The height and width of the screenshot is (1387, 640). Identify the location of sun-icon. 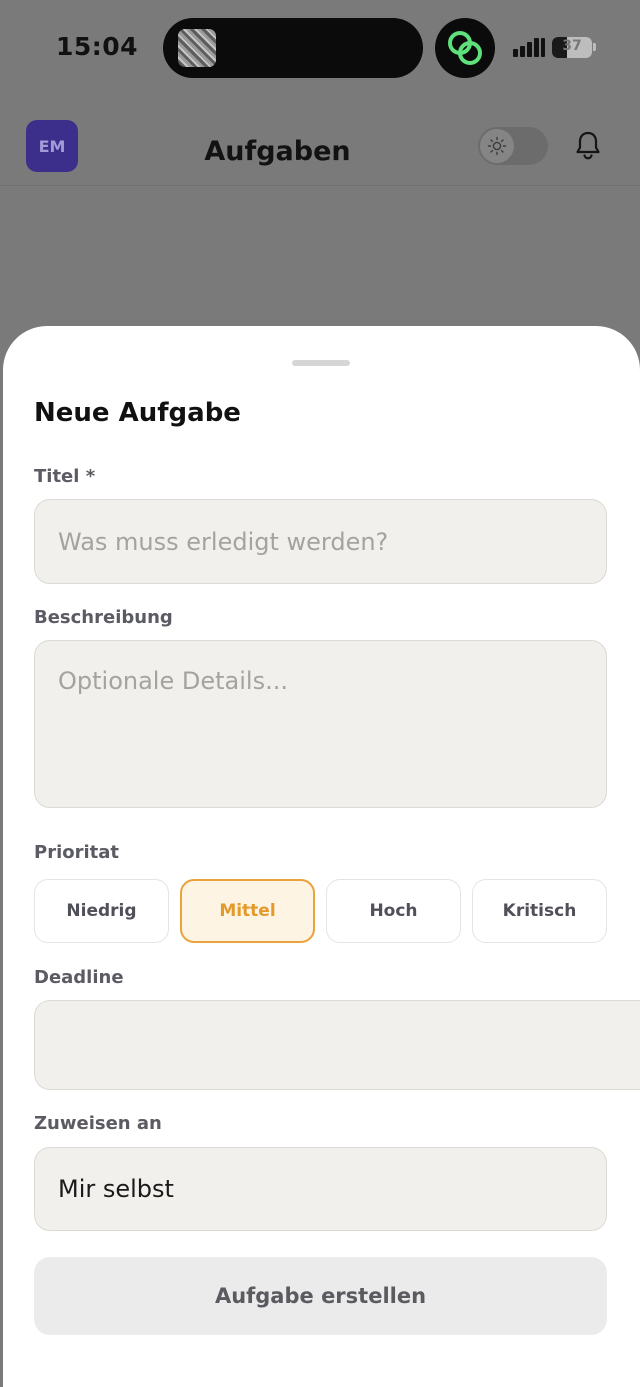
(497, 146).